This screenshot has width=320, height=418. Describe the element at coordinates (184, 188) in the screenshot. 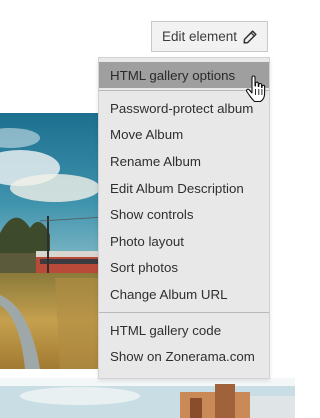

I see `menu-item-edit-description: Edit Album Description` at that location.